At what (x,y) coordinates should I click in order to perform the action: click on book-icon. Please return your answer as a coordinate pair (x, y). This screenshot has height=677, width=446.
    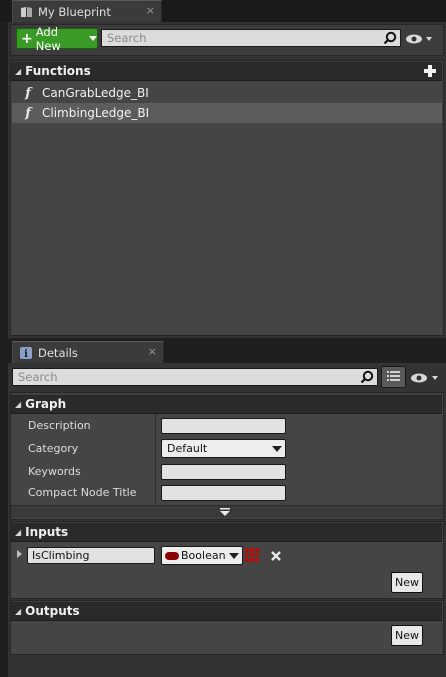
    Looking at the image, I should click on (26, 12).